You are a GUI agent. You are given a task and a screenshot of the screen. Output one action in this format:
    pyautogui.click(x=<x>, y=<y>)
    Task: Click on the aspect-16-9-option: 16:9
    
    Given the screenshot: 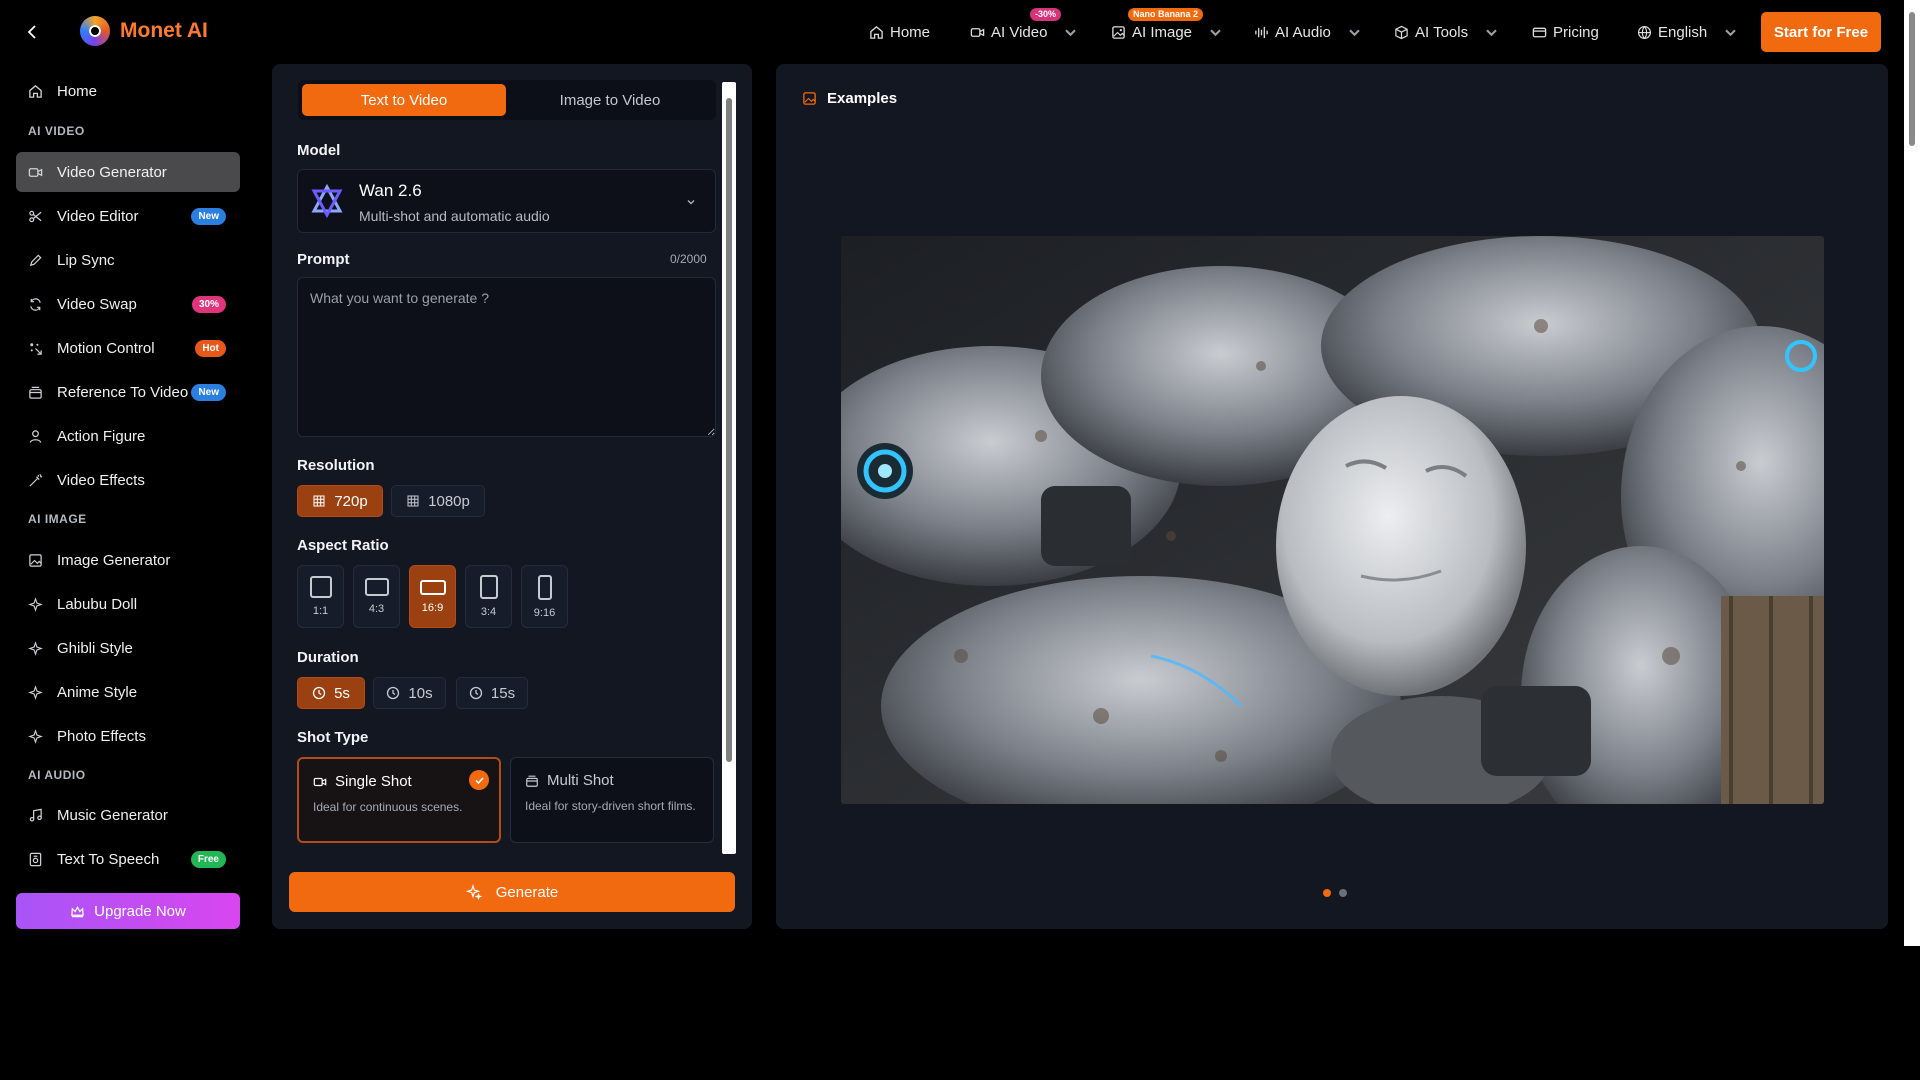 What is the action you would take?
    pyautogui.click(x=432, y=596)
    